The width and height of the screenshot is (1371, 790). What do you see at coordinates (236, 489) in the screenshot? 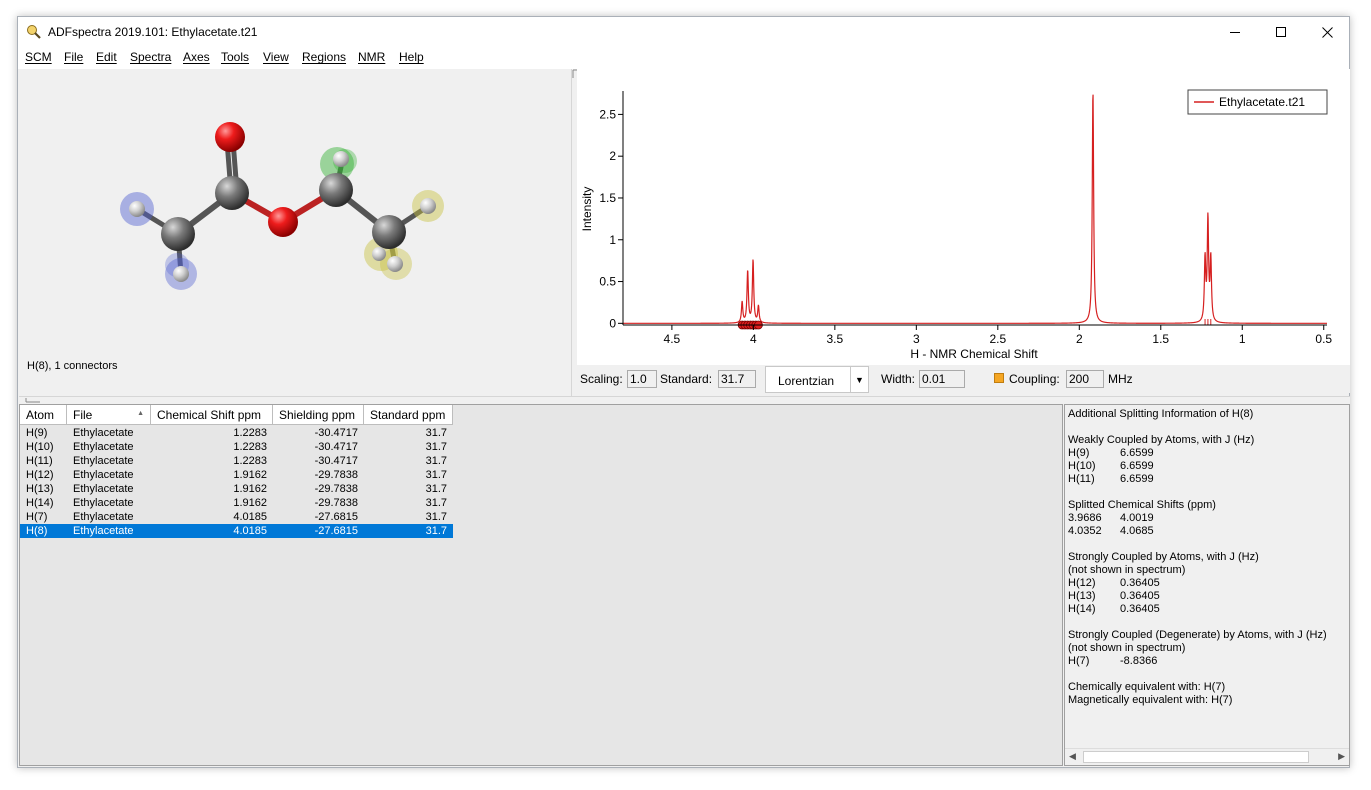
I see `table-row: H(13) Ethylacetate 1.9162 -29.7838 31.7` at bounding box center [236, 489].